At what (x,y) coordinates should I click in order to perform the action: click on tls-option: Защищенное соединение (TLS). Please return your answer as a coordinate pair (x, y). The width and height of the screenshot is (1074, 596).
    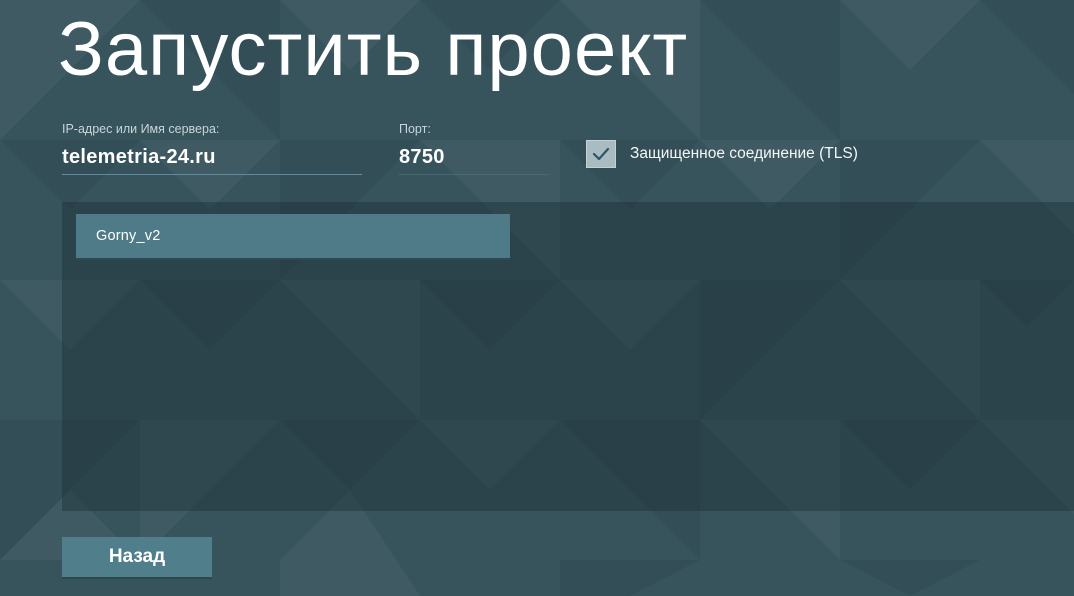
    Looking at the image, I should click on (722, 154).